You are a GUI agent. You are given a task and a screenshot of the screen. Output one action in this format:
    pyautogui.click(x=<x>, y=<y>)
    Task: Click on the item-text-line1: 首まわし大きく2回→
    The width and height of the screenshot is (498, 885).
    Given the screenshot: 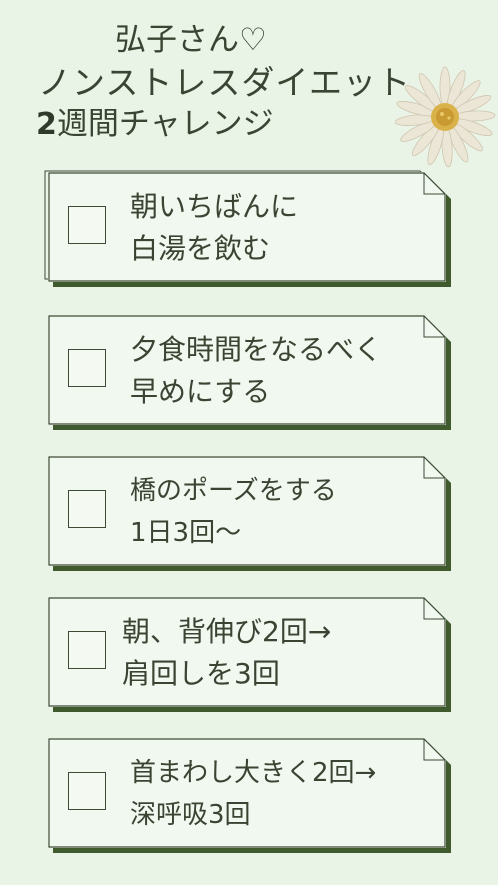 What is the action you would take?
    pyautogui.click(x=253, y=773)
    